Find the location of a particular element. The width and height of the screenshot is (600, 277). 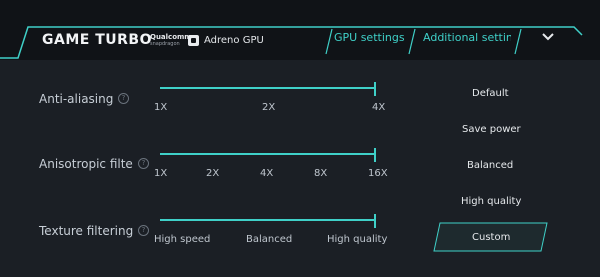

tab-gpu-settings: GPU settings is located at coordinates (369, 37).